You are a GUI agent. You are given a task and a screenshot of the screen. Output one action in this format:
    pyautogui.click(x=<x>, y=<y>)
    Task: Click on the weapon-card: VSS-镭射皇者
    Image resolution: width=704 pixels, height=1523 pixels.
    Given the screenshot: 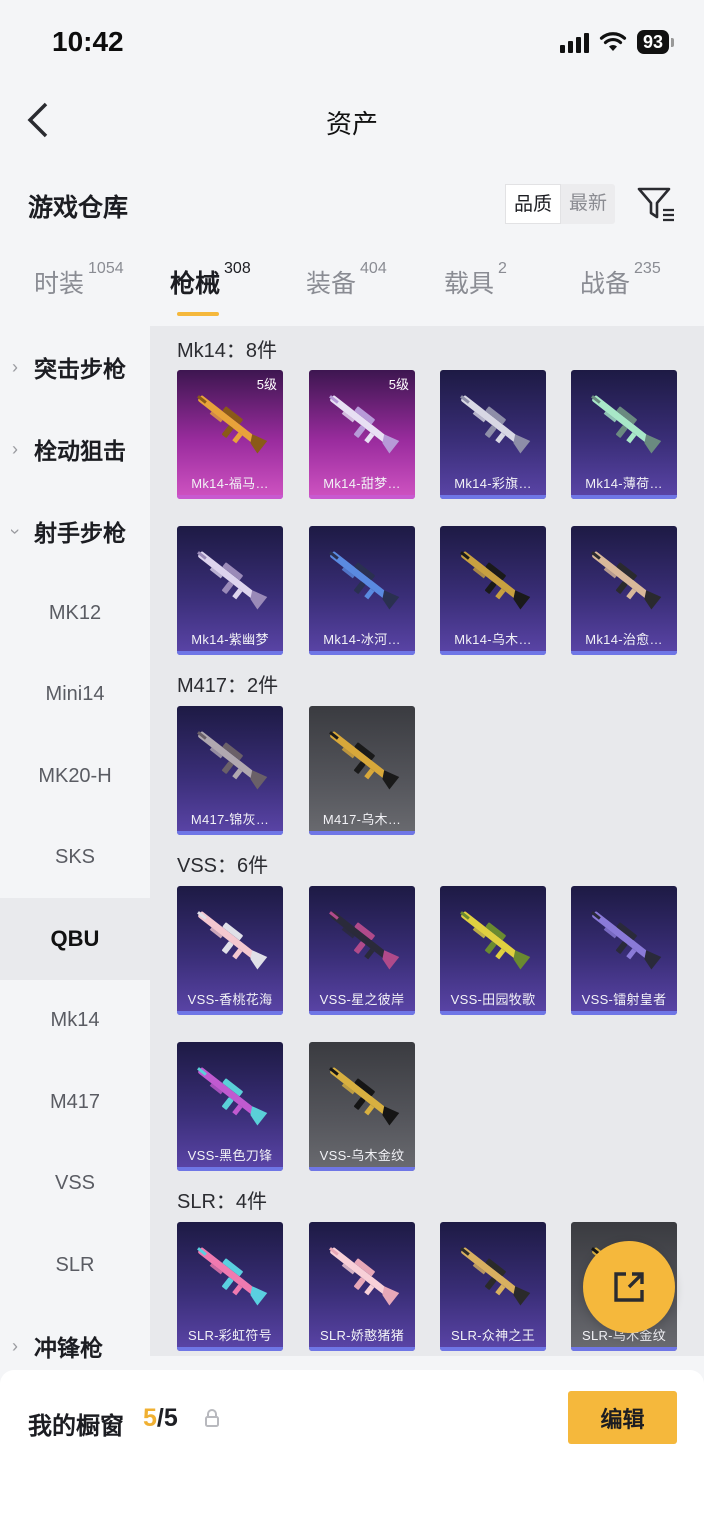 What is the action you would take?
    pyautogui.click(x=624, y=950)
    